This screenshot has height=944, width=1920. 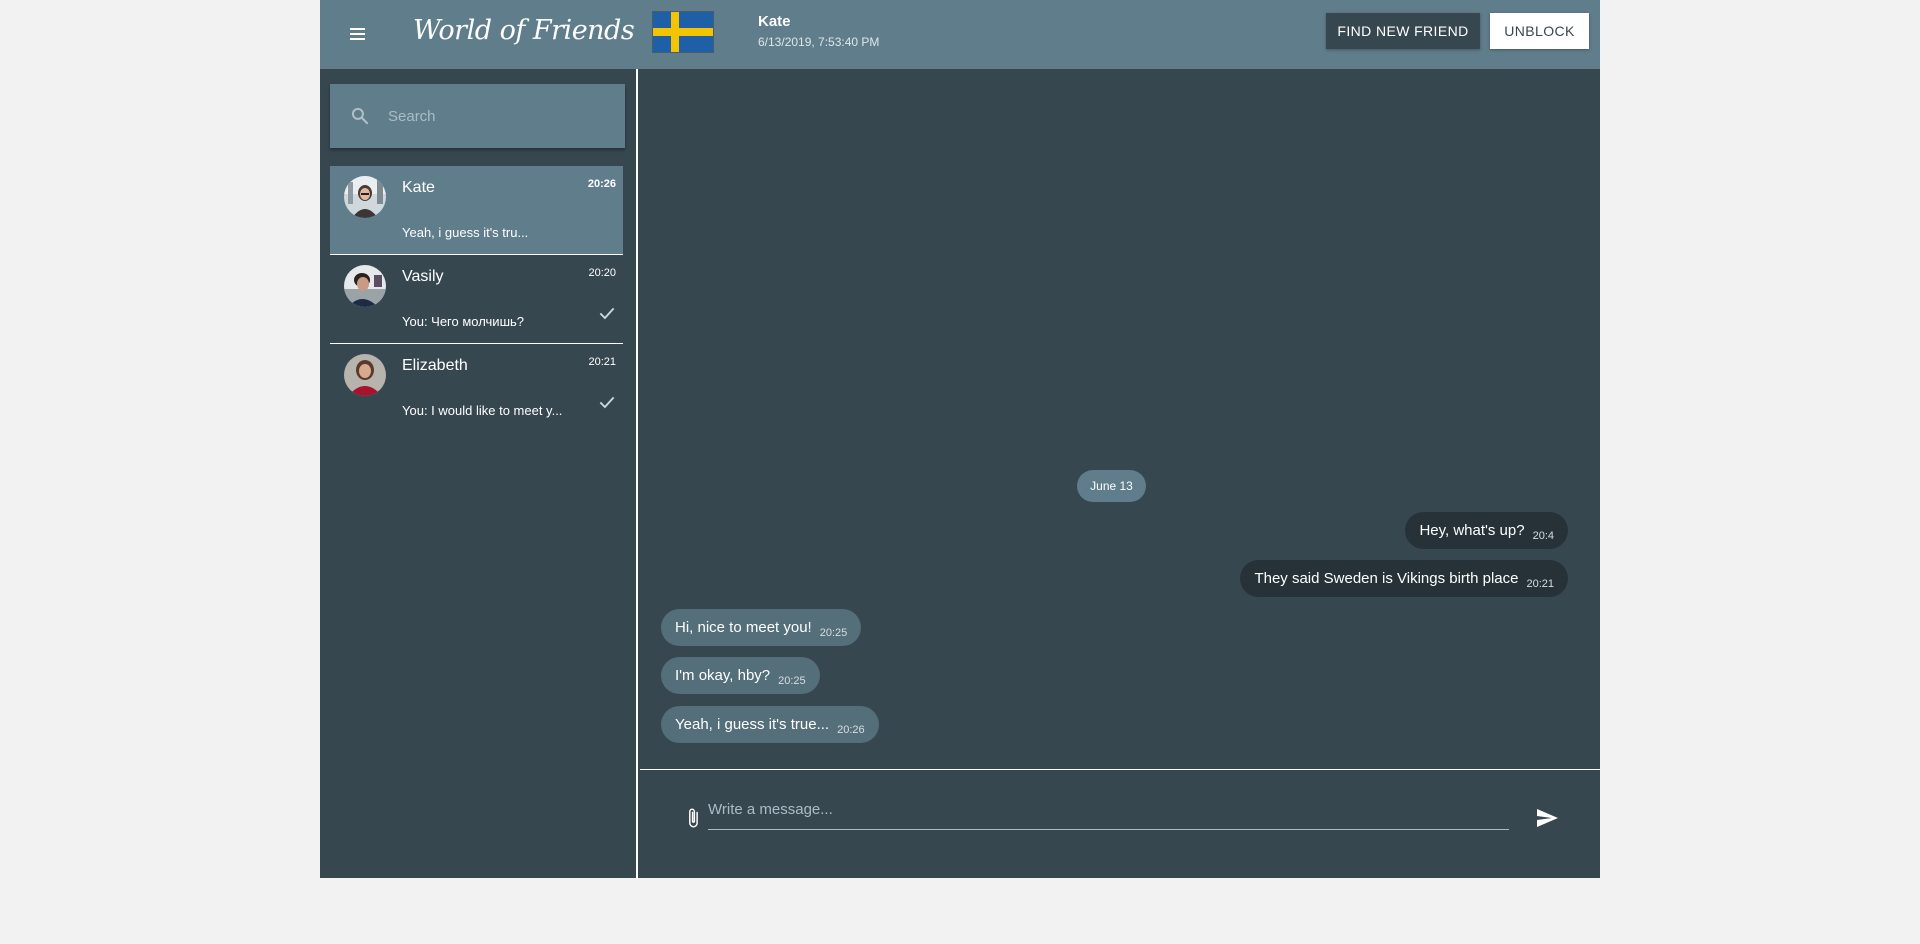 What do you see at coordinates (360, 116) in the screenshot?
I see `search-icon` at bounding box center [360, 116].